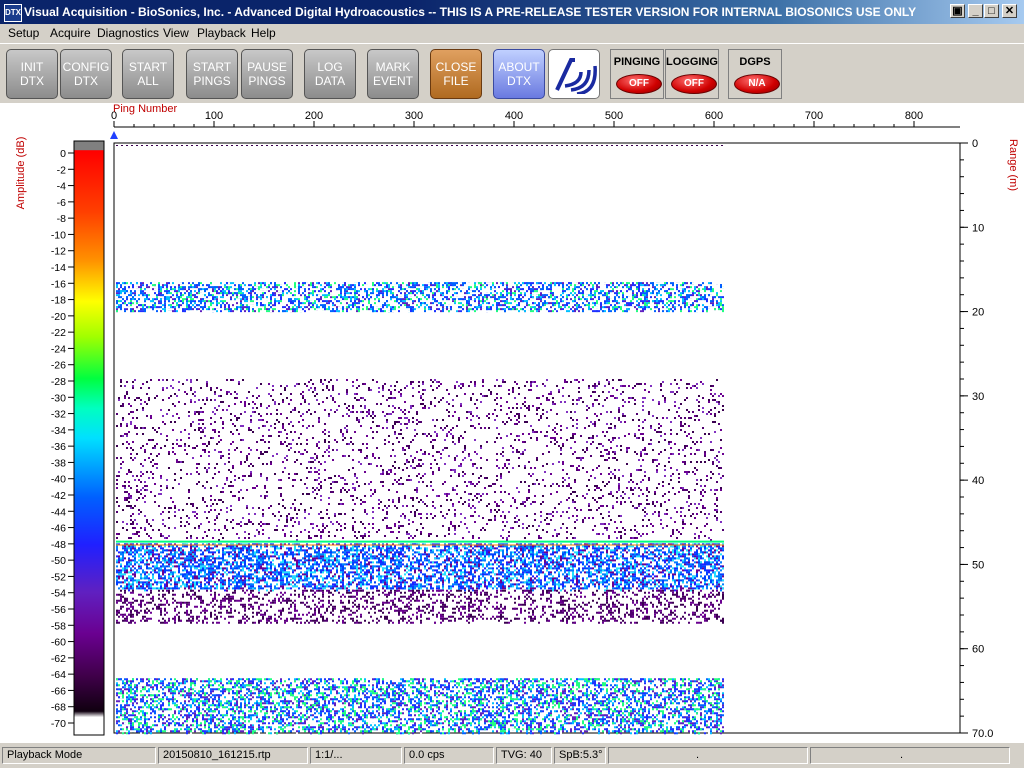 This screenshot has height=768, width=1024. I want to click on amplitude-tick-label: -66, so click(58, 691).